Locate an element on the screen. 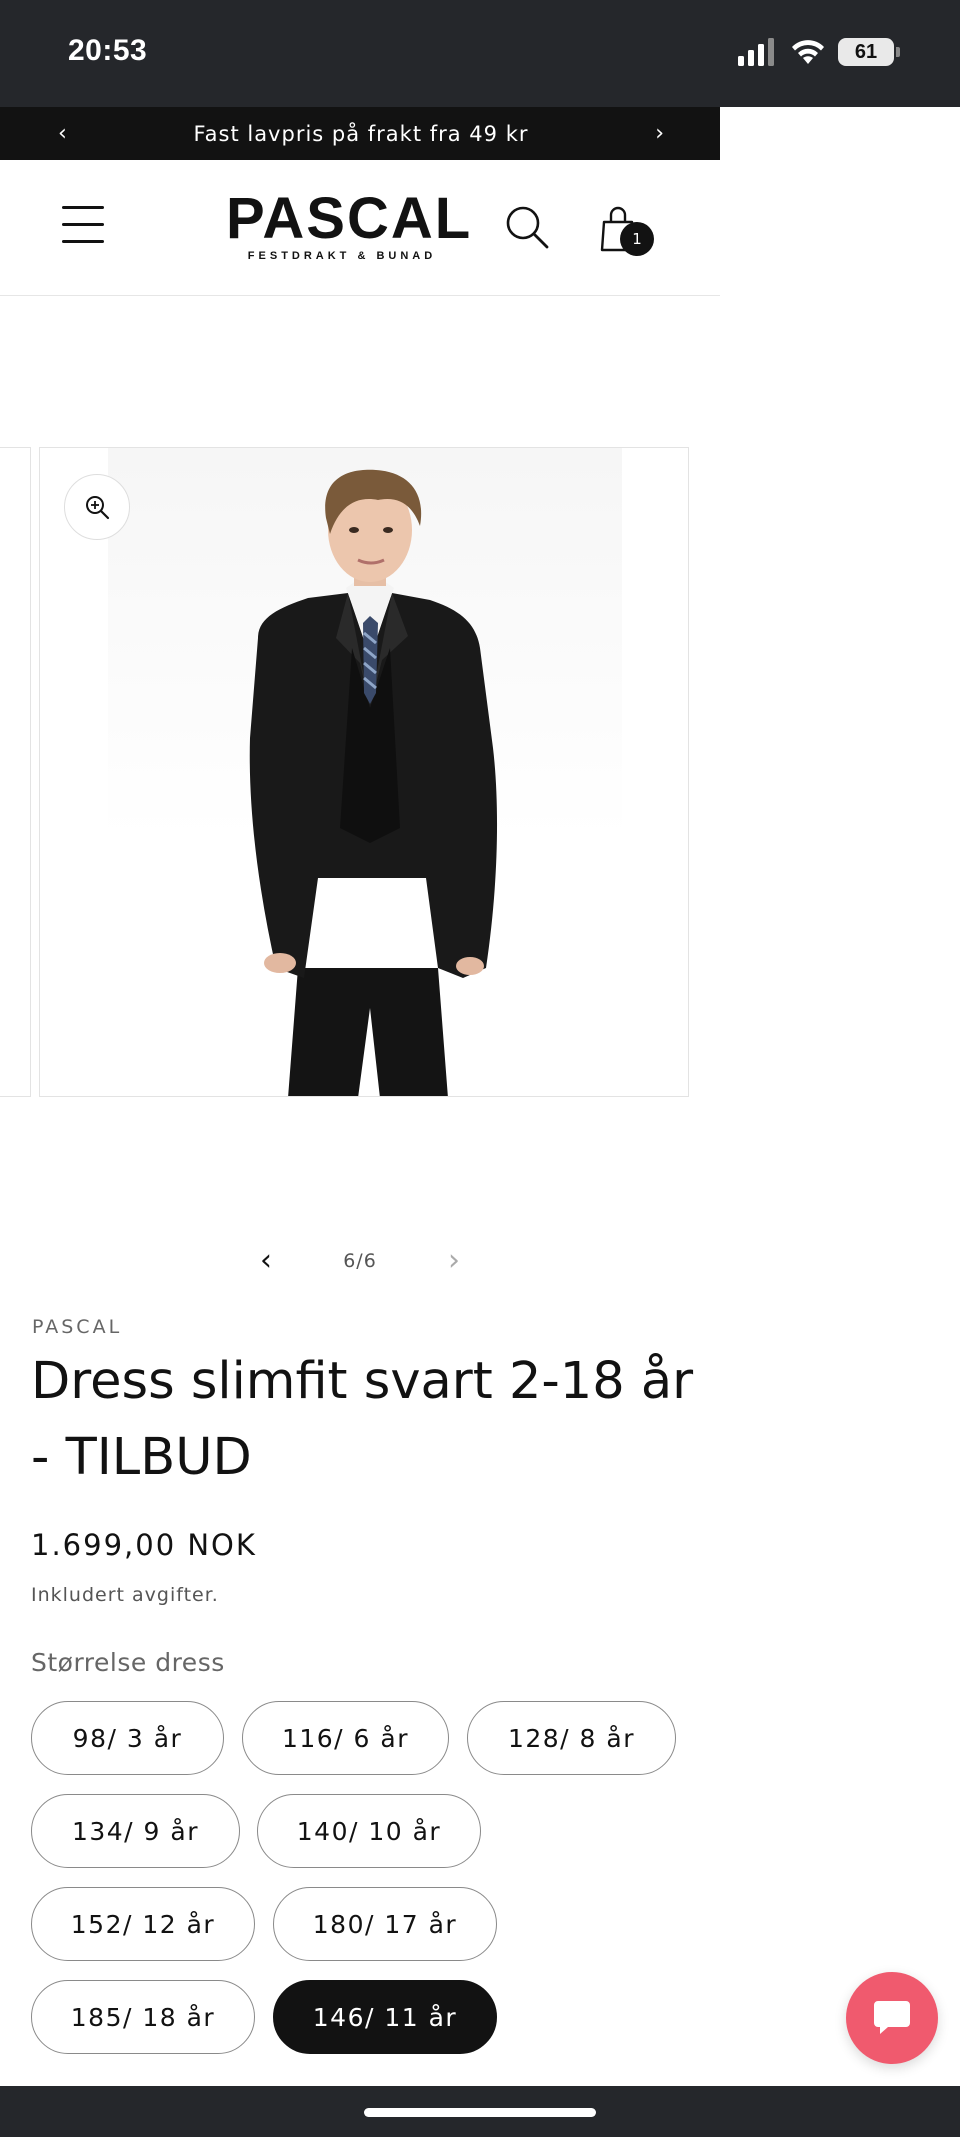  status-time: 20:53 is located at coordinates (108, 50).